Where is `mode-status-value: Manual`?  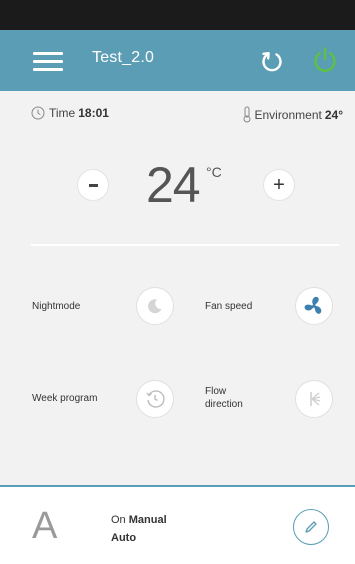 mode-status-value: Manual is located at coordinates (147, 520).